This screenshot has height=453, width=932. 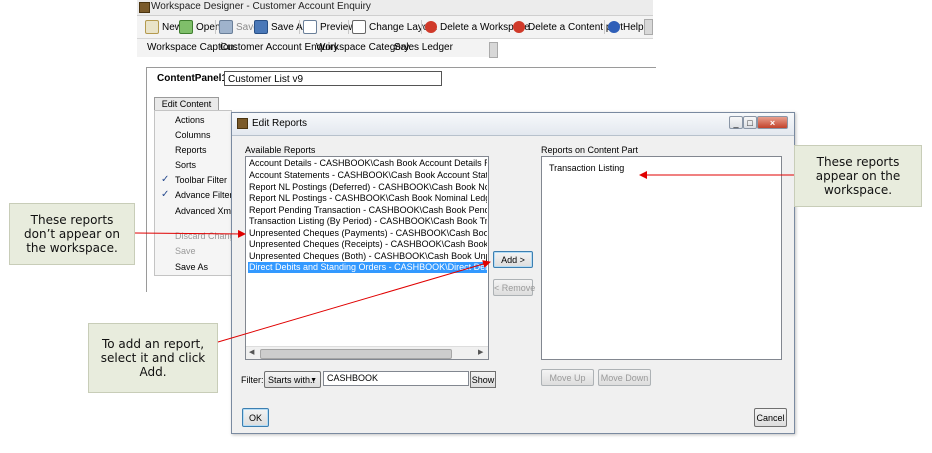 What do you see at coordinates (190, 233) in the screenshot?
I see `arrow-not-appear` at bounding box center [190, 233].